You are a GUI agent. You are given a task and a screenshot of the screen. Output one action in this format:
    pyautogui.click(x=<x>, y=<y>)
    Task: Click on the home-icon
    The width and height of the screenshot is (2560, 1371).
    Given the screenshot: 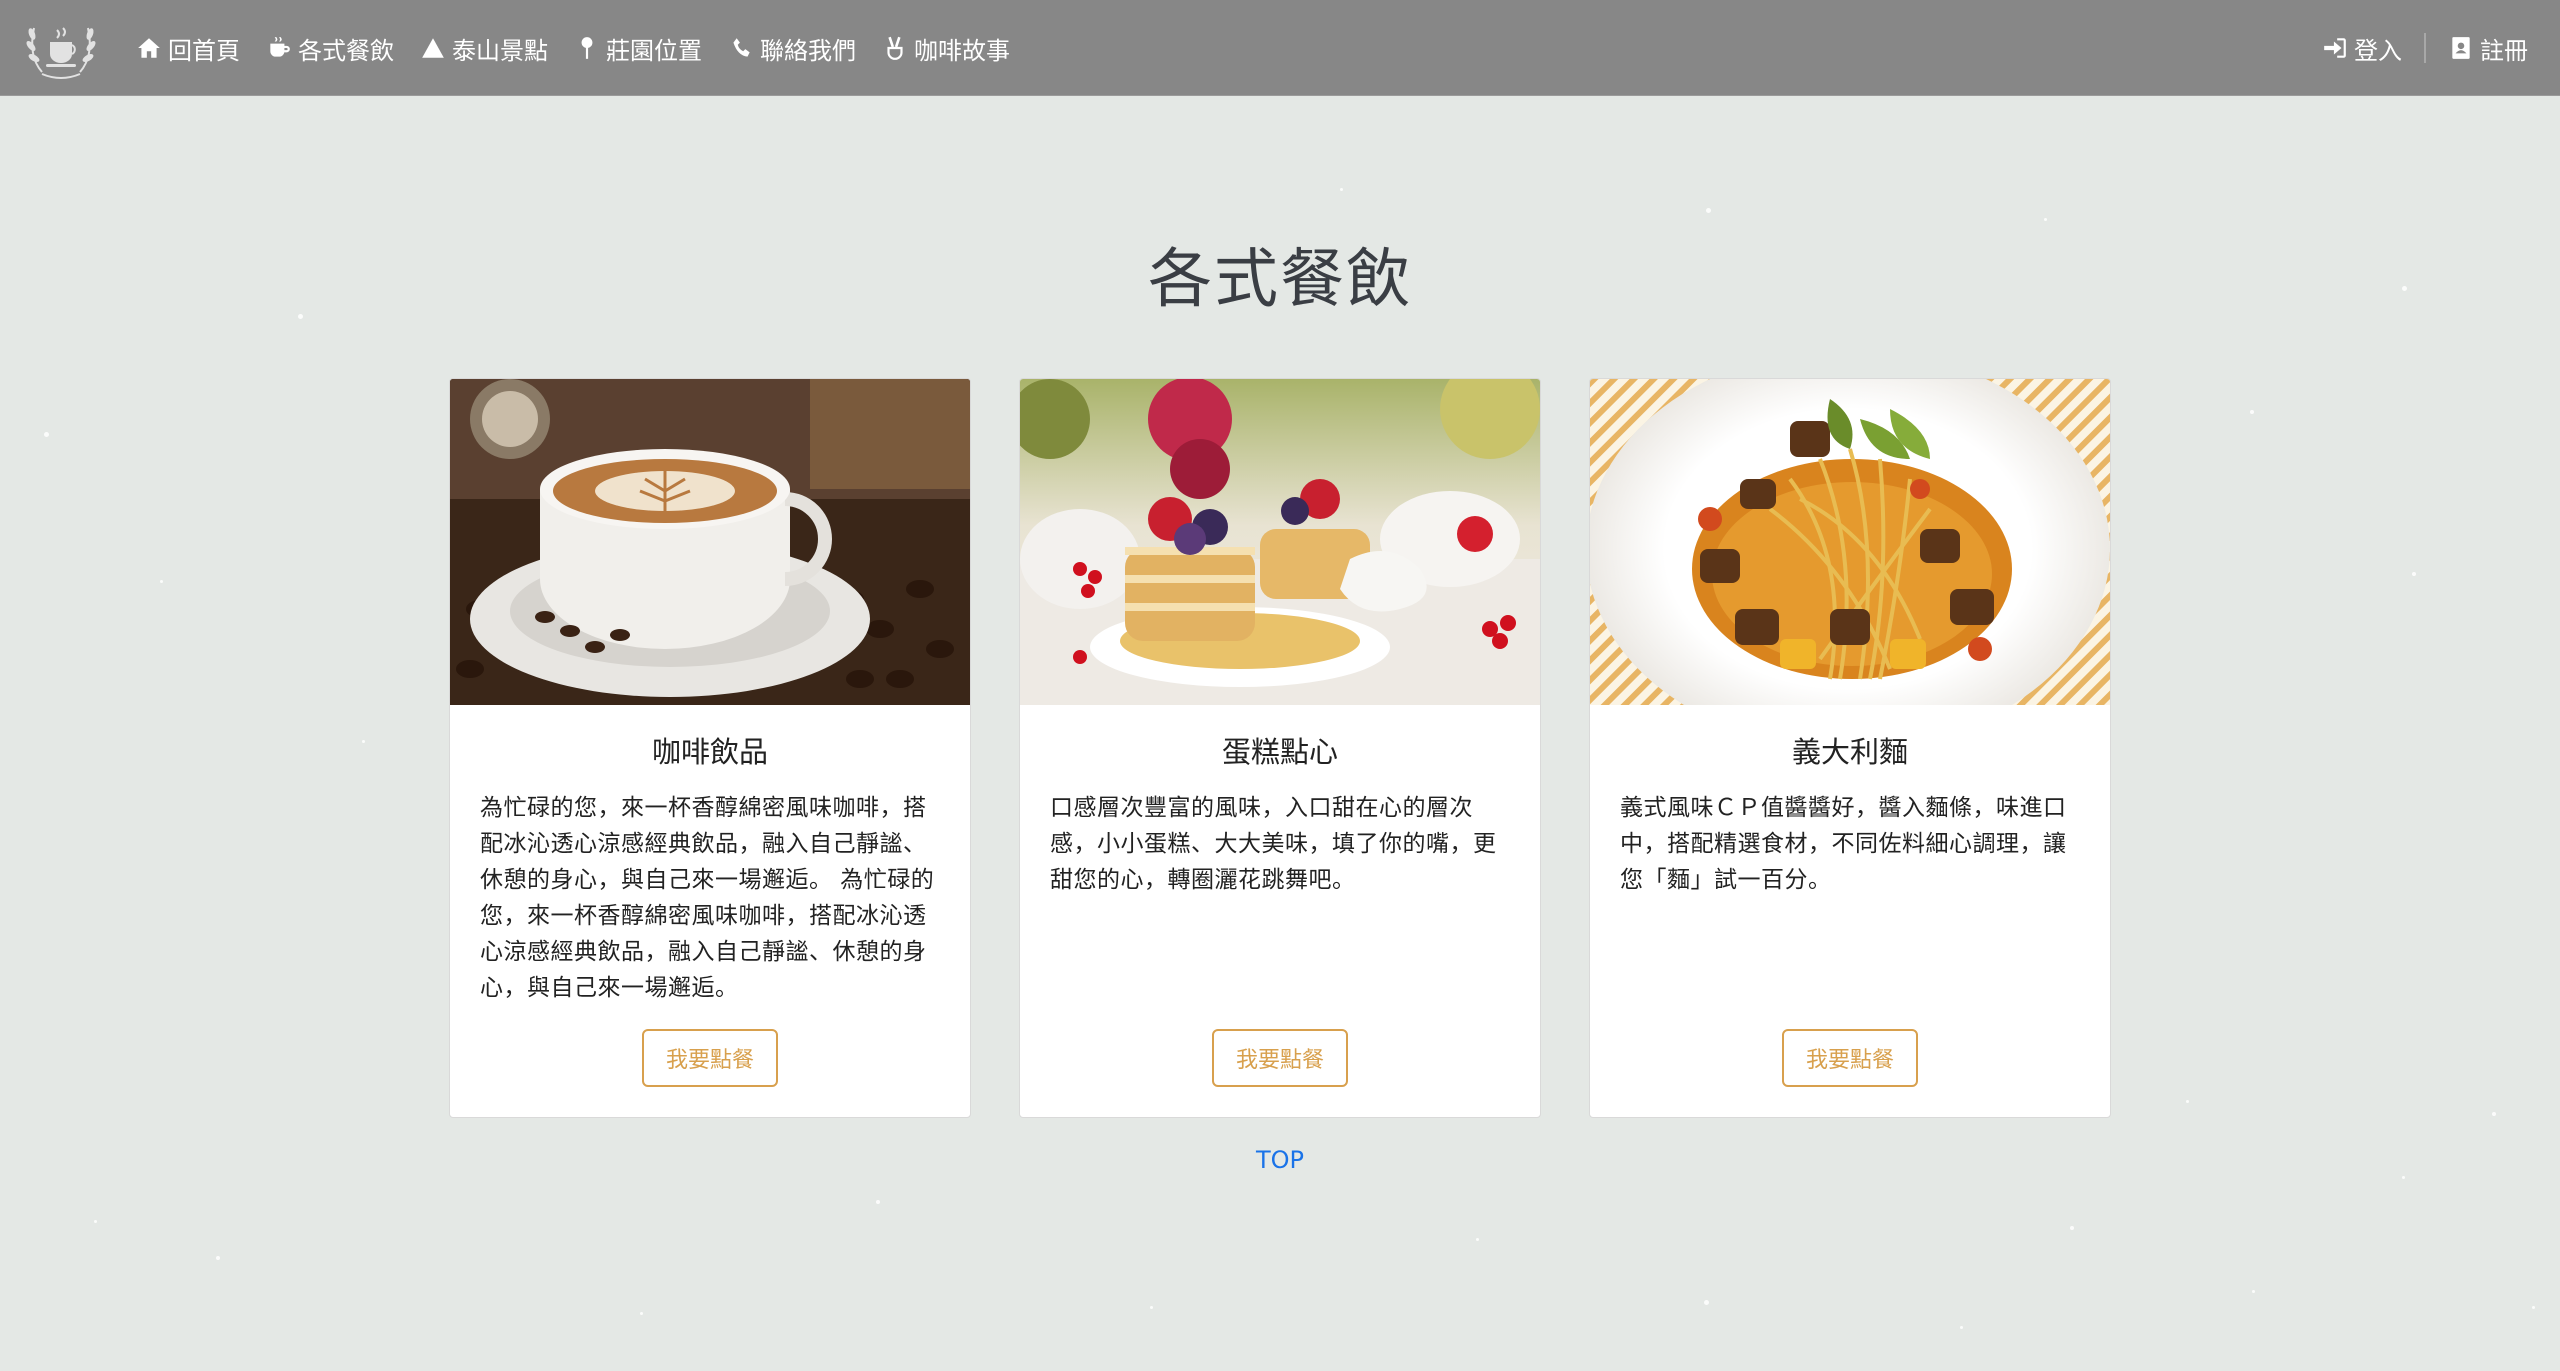 What is the action you would take?
    pyautogui.click(x=149, y=48)
    